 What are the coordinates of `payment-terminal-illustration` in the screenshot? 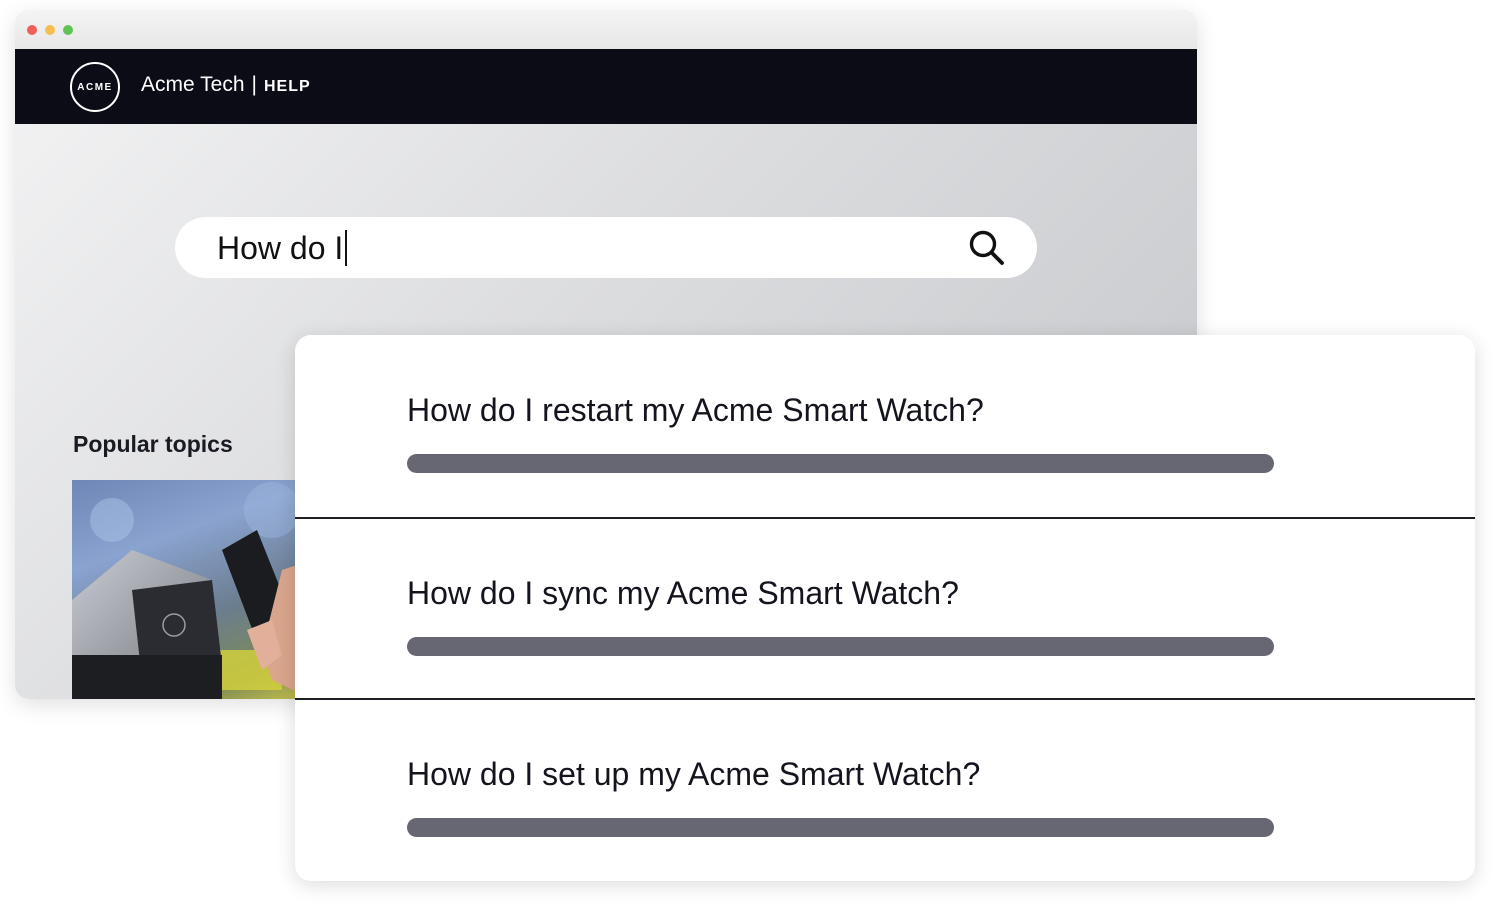 It's located at (192, 590).